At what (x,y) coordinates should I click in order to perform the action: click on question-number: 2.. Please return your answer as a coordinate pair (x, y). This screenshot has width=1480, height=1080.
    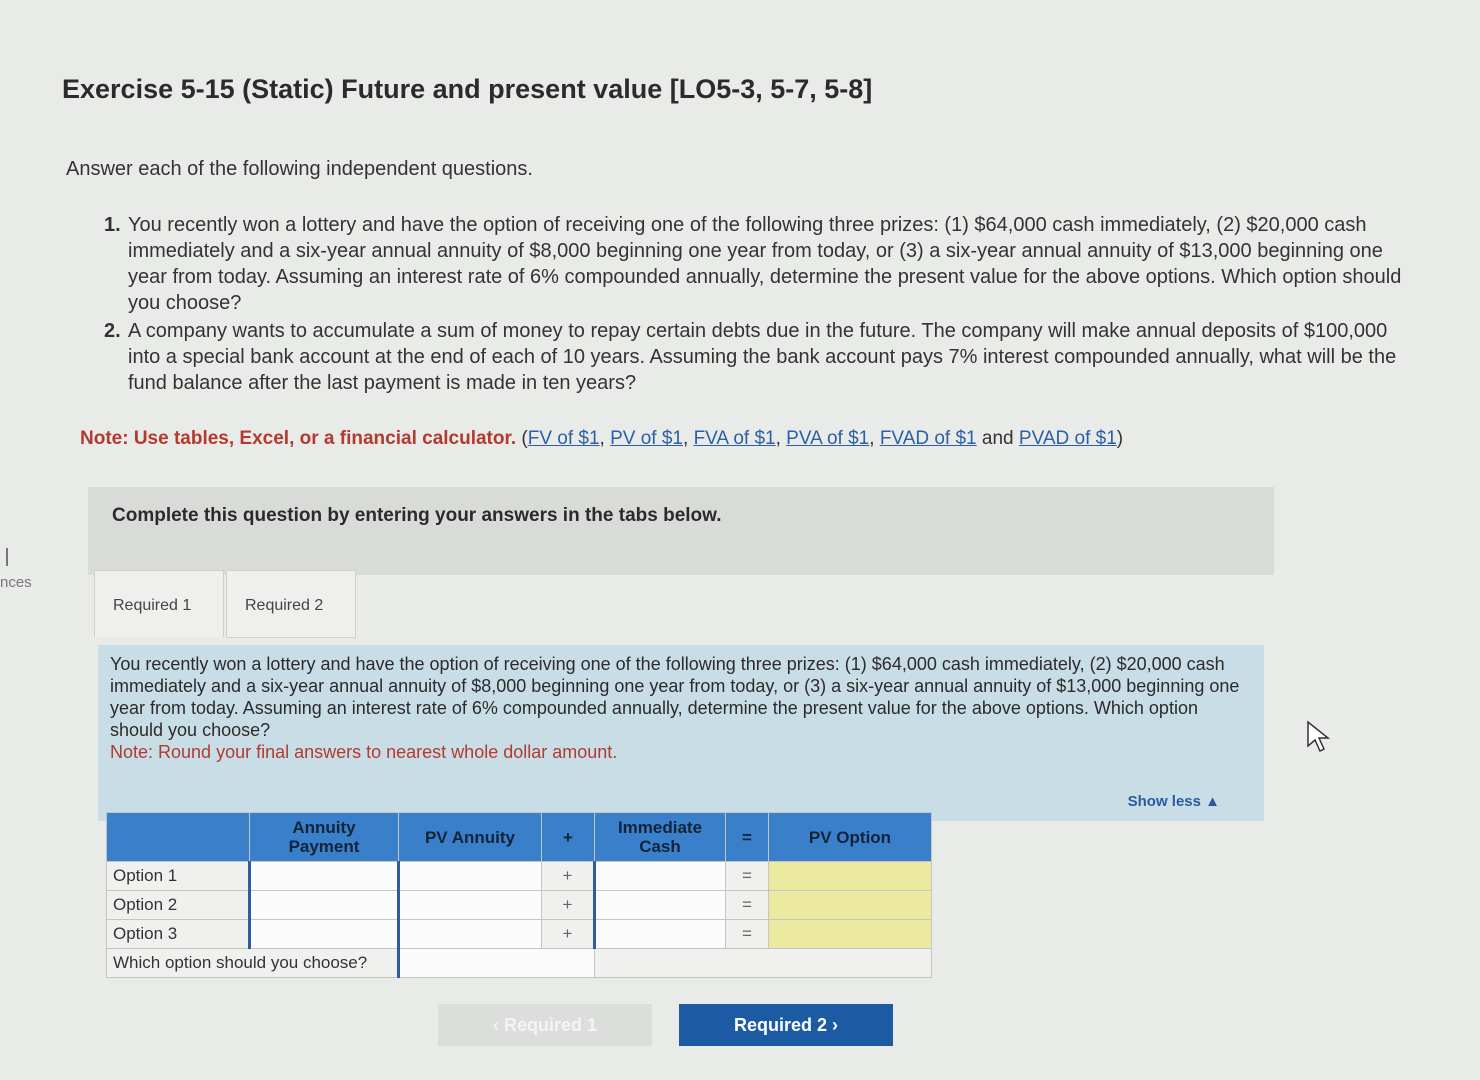
    Looking at the image, I should click on (112, 331).